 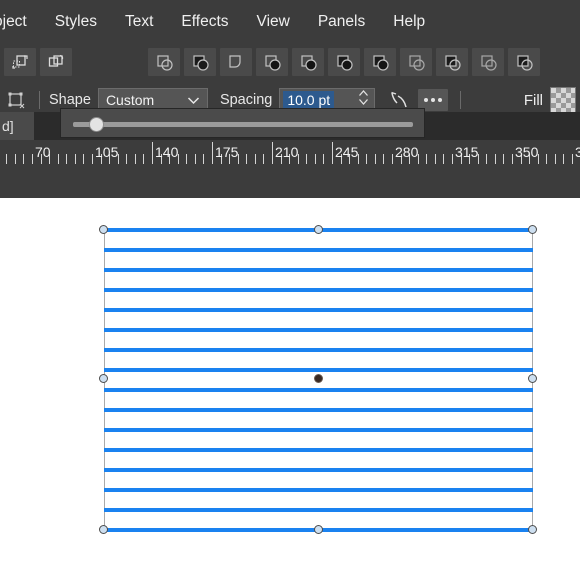 What do you see at coordinates (200, 62) in the screenshot?
I see `boolean-subtract-icon` at bounding box center [200, 62].